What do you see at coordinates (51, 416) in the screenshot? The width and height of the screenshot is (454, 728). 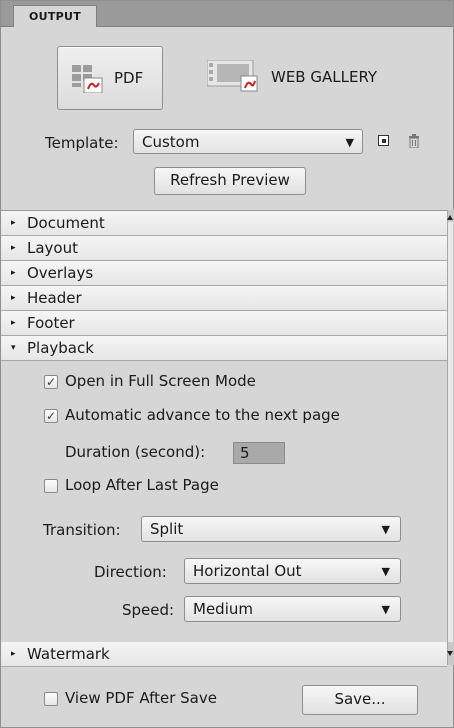 I see `auto-advance-checkbox: ✓` at bounding box center [51, 416].